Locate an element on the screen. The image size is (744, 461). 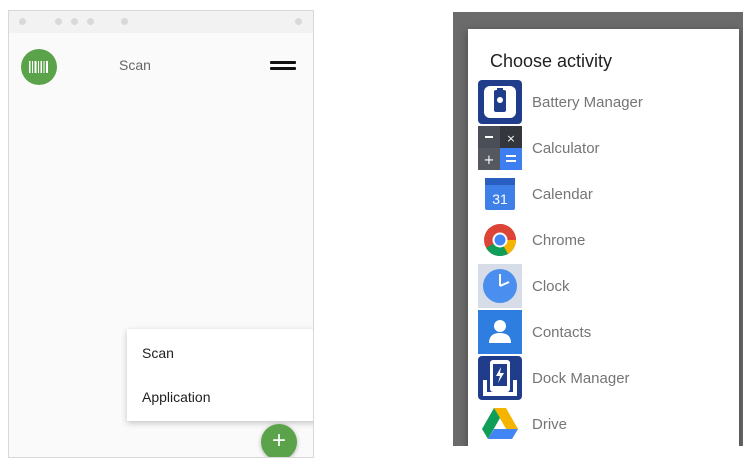
contacts-icon is located at coordinates (500, 332).